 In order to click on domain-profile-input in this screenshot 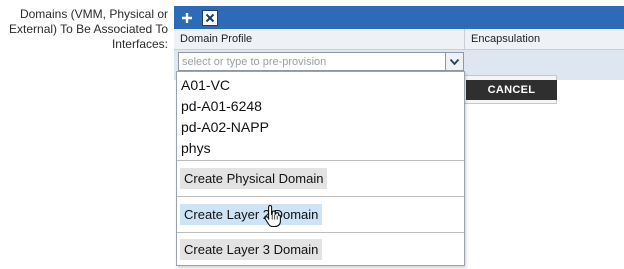, I will do `click(312, 61)`.